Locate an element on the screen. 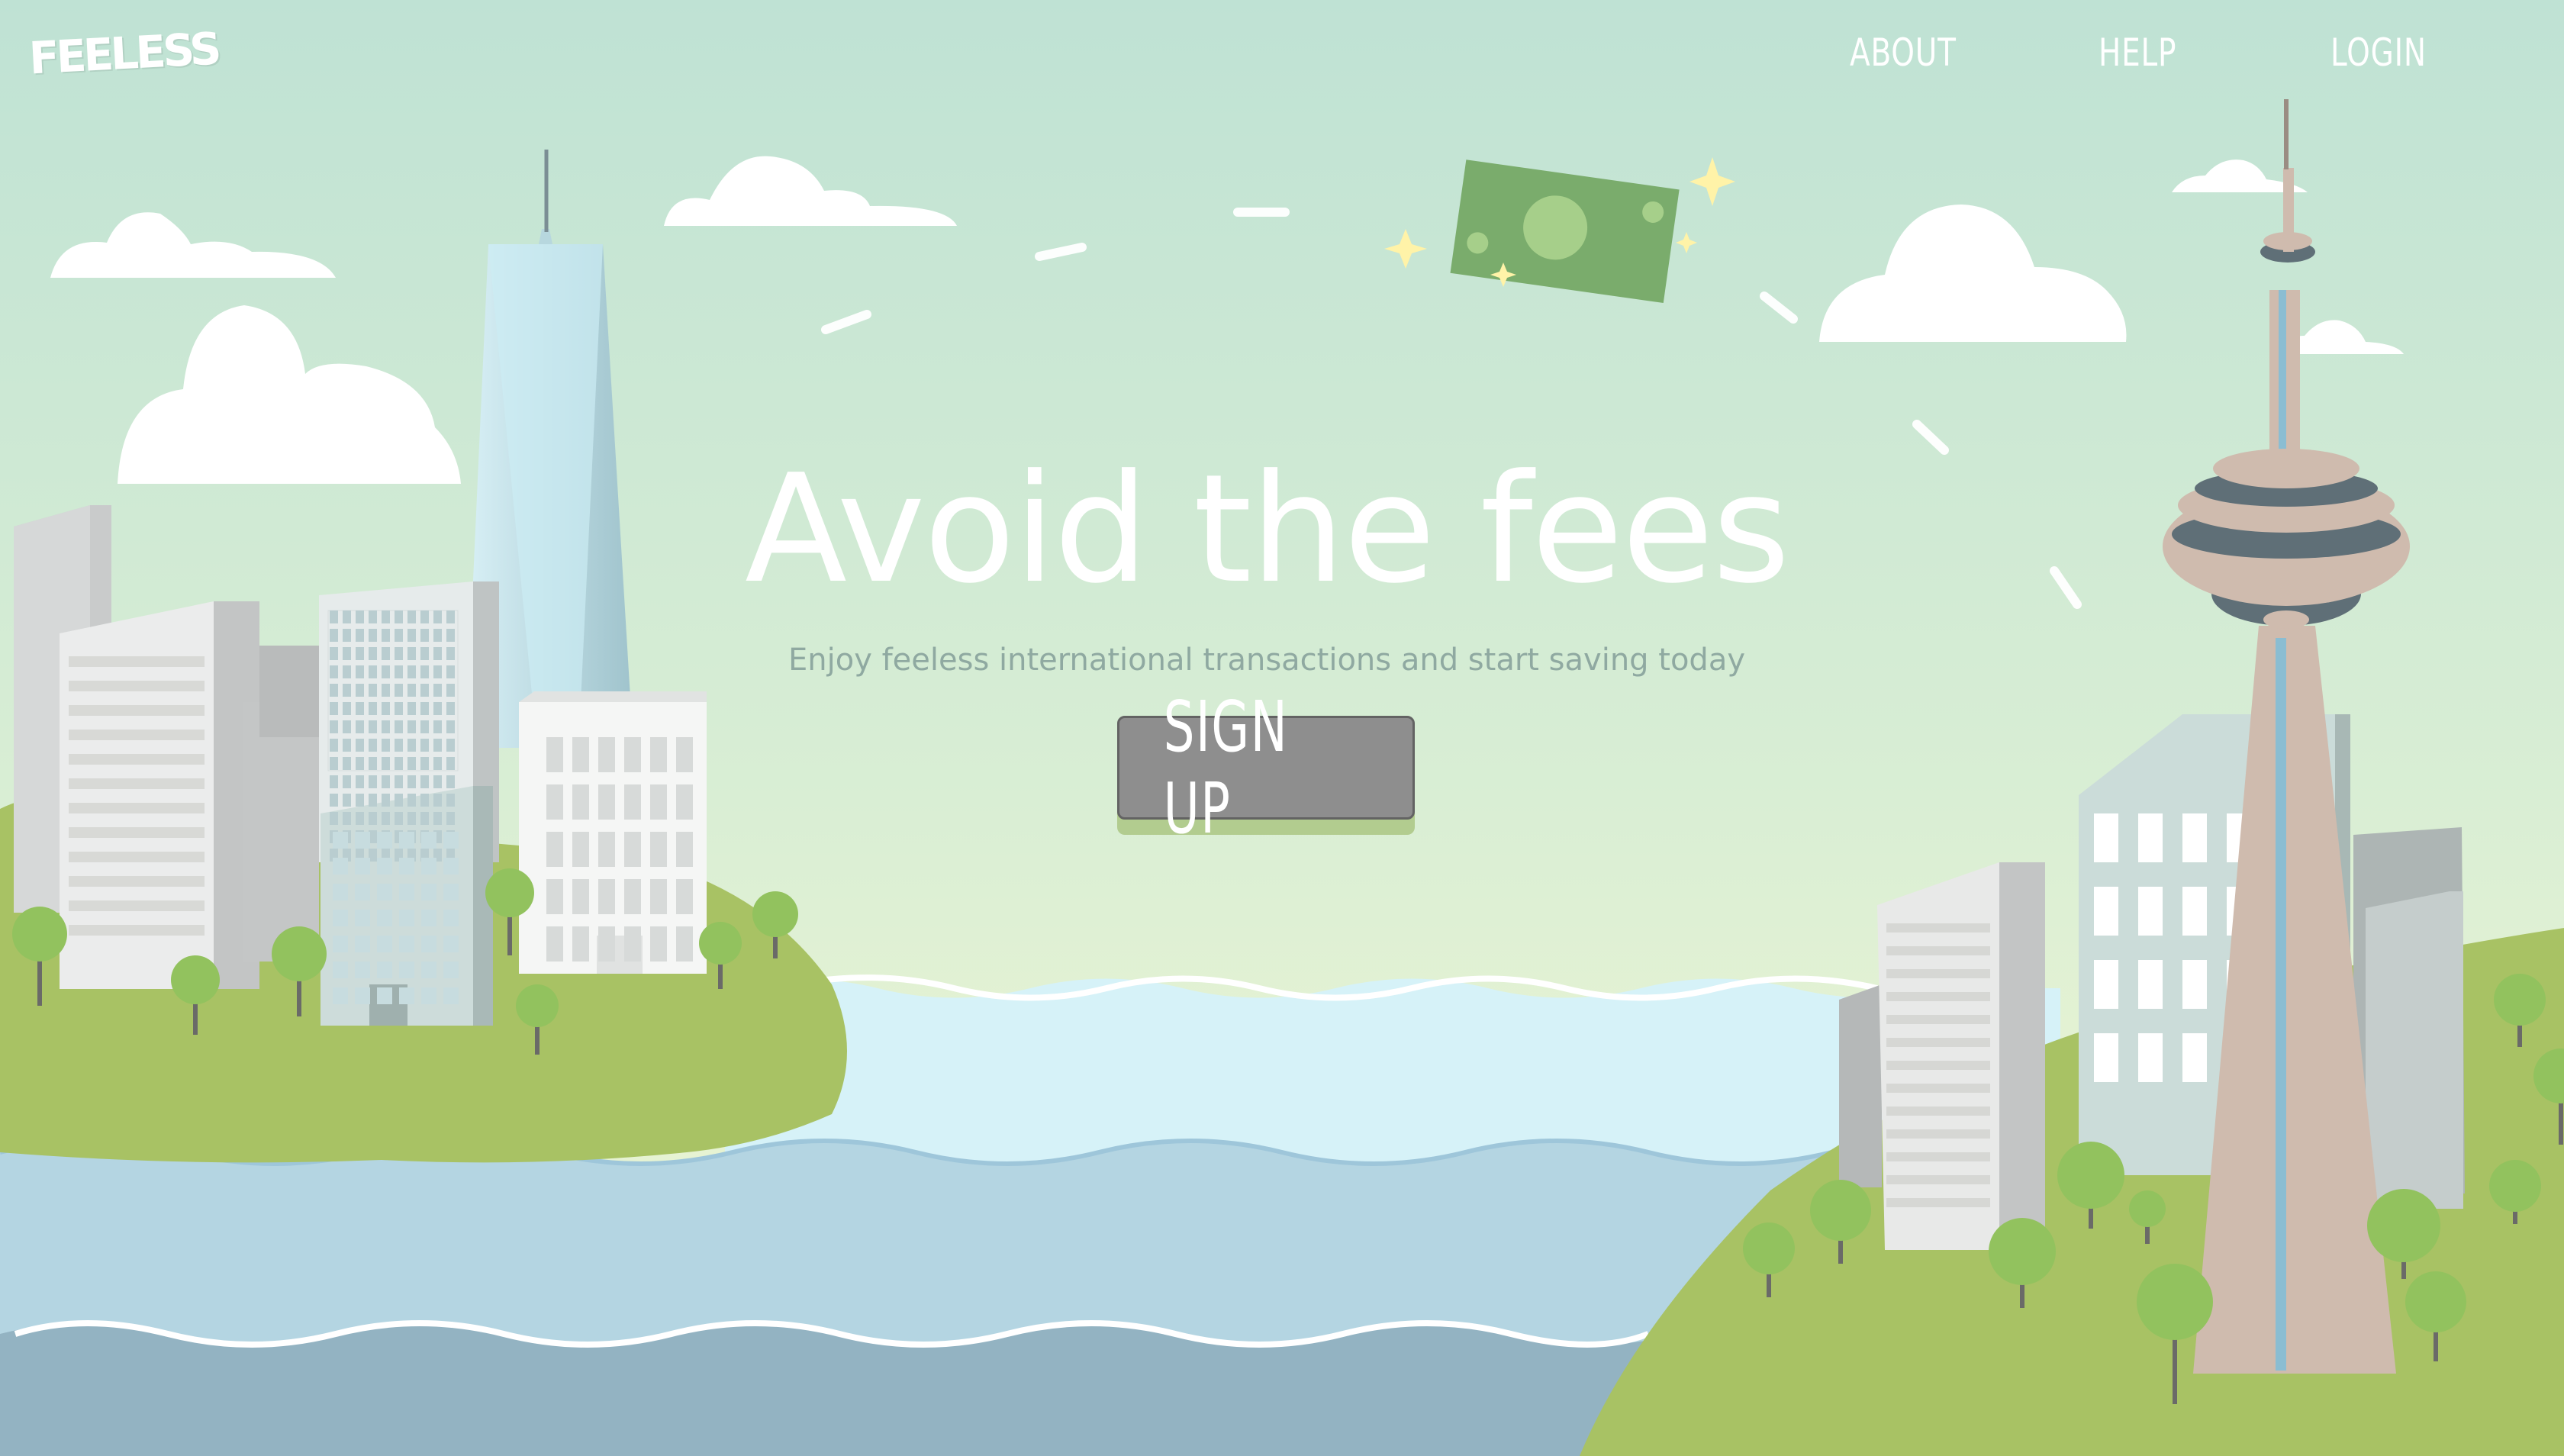 This screenshot has height=1456, width=2564. nav-login-link: LOGIN is located at coordinates (2378, 53).